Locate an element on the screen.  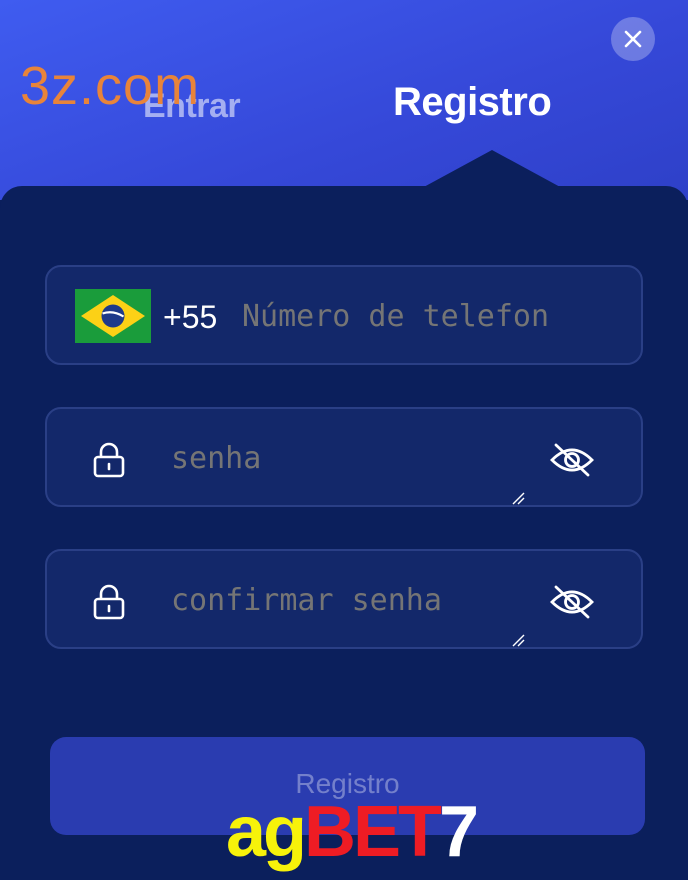
password-field is located at coordinates (344, 457).